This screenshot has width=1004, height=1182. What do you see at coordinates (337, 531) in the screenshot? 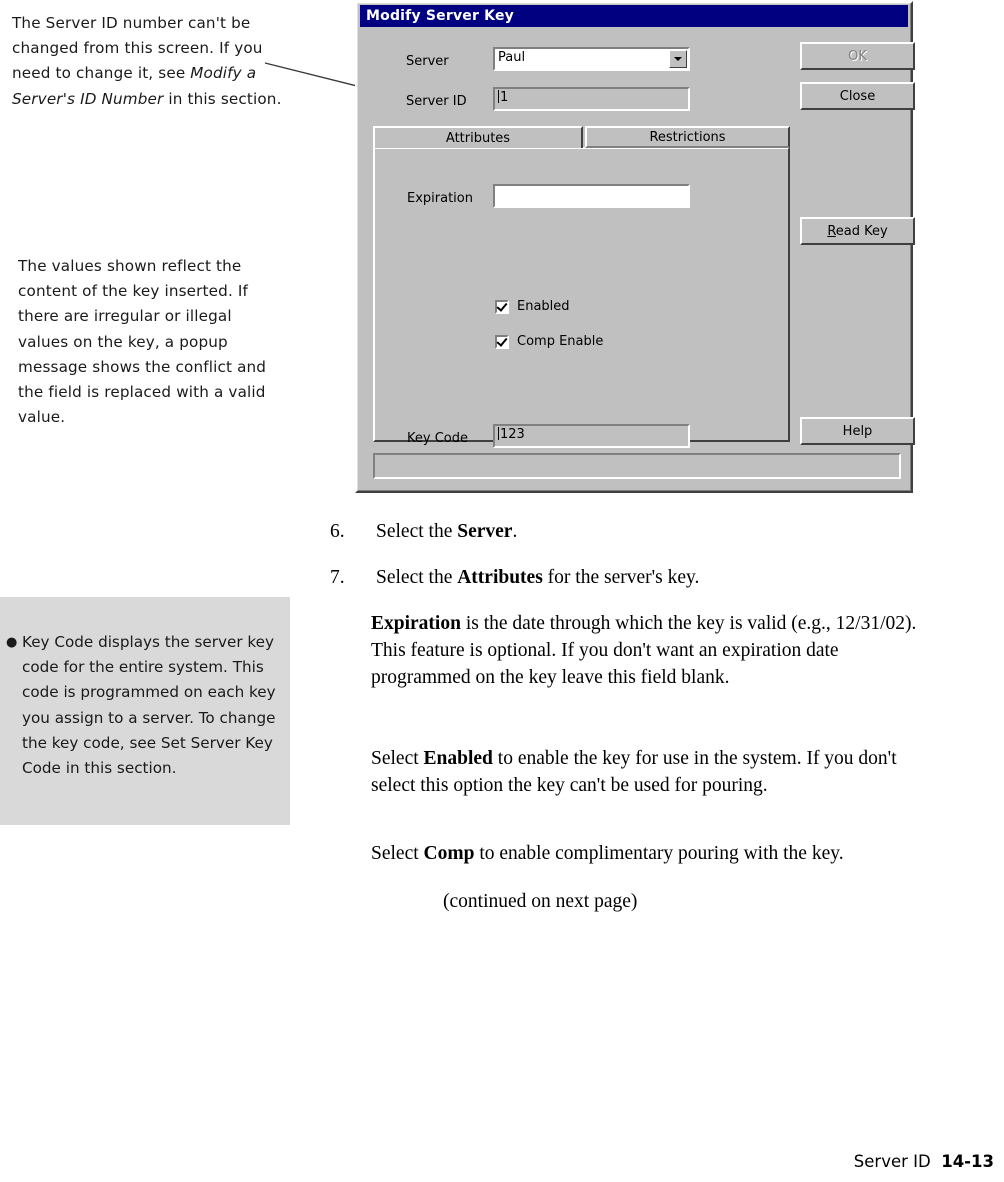
I see `step-6-number: 6.` at bounding box center [337, 531].